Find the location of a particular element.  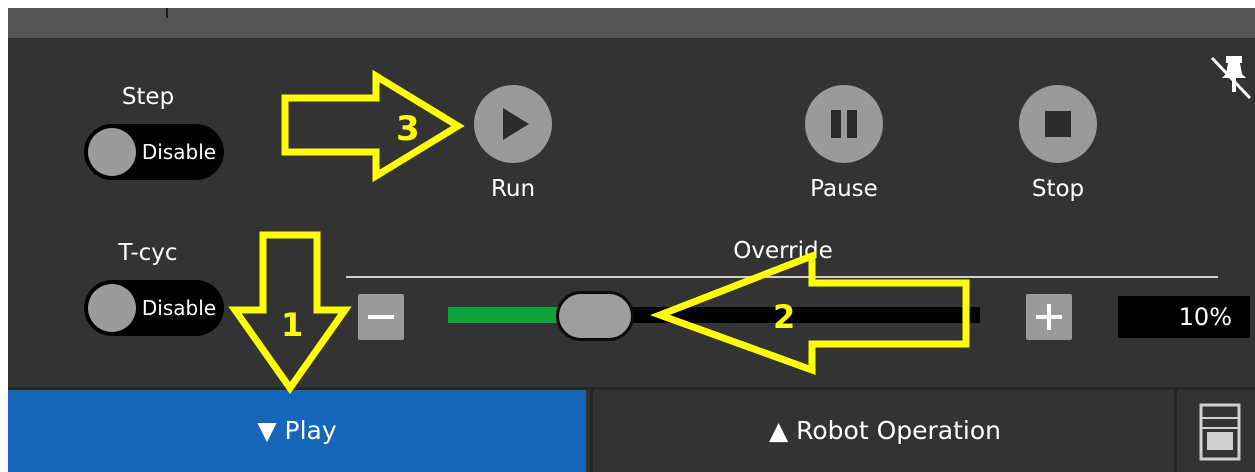

top-bar is located at coordinates (631, 23).